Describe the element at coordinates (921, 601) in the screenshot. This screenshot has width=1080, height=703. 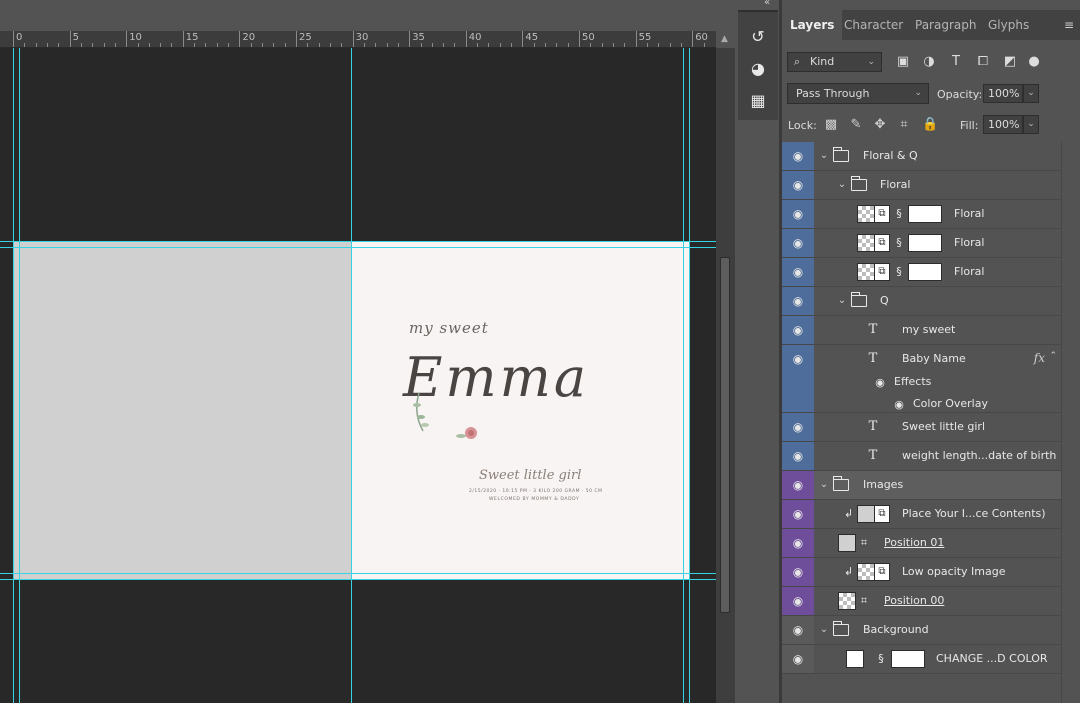
I see `layer-row-position-00: ◉ ⌗ Position 00` at that location.